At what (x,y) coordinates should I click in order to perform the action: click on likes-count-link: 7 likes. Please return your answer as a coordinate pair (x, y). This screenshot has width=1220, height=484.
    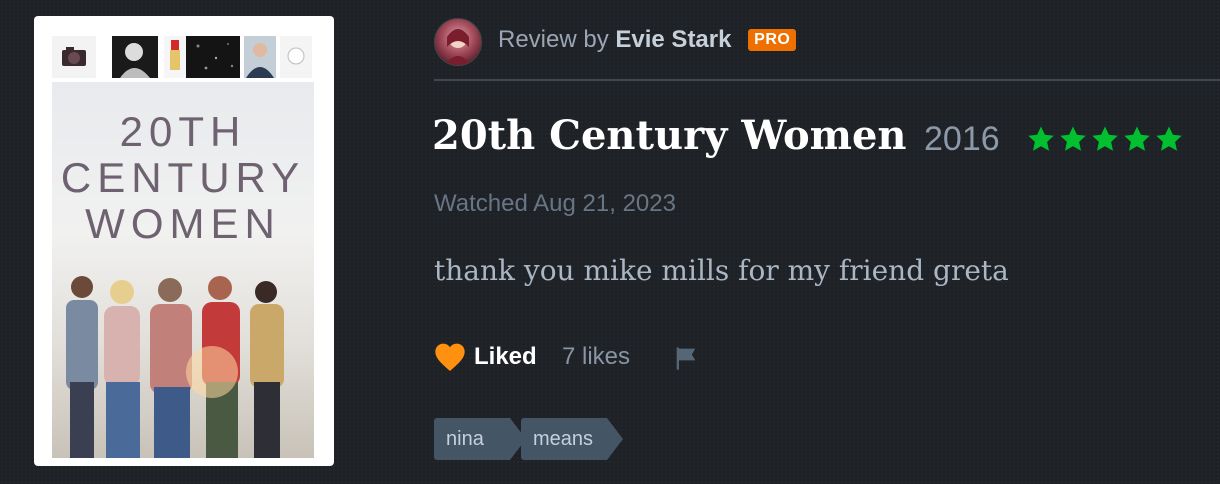
    Looking at the image, I should click on (596, 357).